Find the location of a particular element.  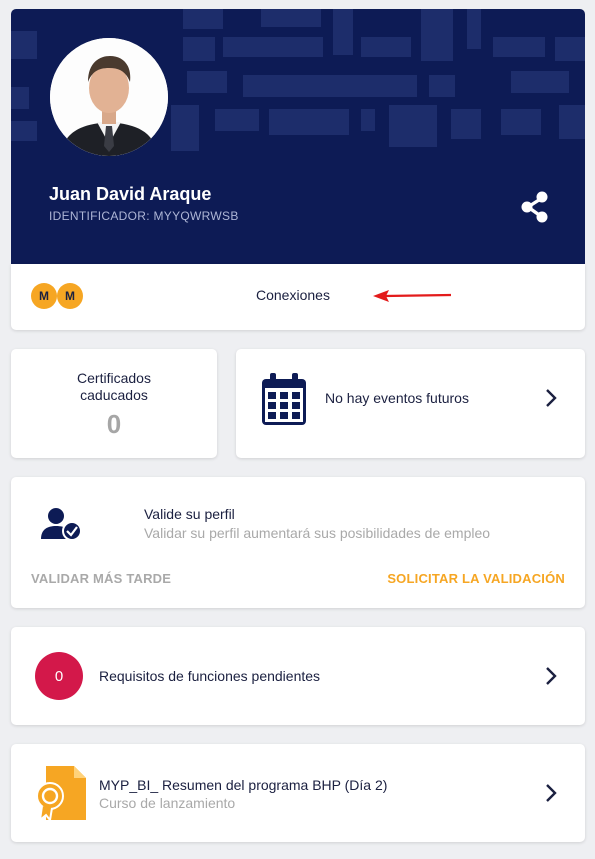

annotation-arrow-icon is located at coordinates (412, 296).